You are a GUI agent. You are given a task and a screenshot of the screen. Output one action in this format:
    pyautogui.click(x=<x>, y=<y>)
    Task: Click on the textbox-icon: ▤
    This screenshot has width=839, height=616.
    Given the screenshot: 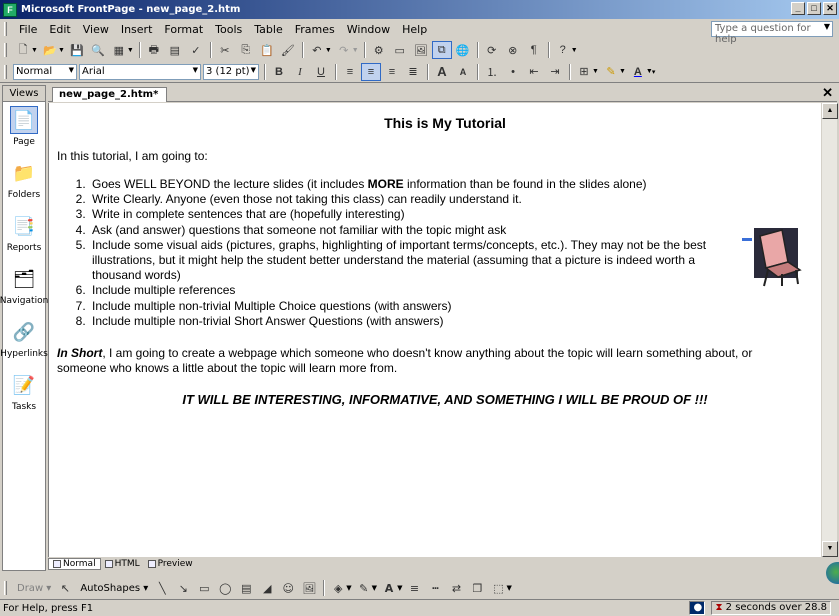 What is the action you would take?
    pyautogui.click(x=246, y=588)
    